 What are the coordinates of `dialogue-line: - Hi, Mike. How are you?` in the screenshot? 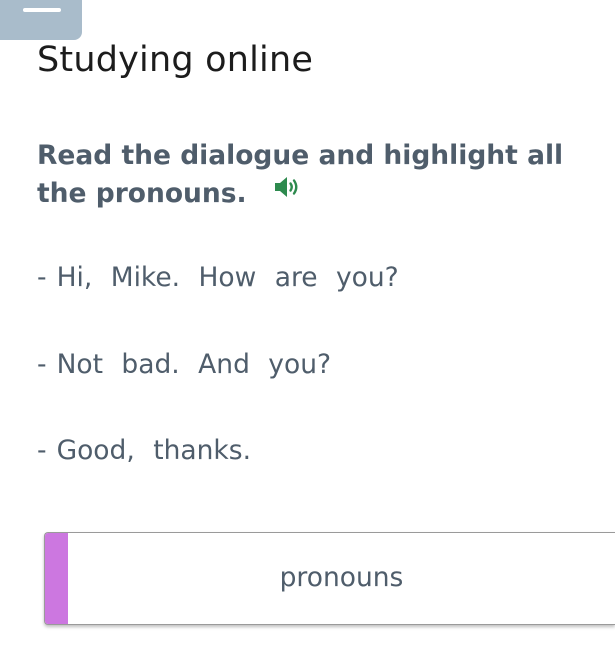 It's located at (218, 278).